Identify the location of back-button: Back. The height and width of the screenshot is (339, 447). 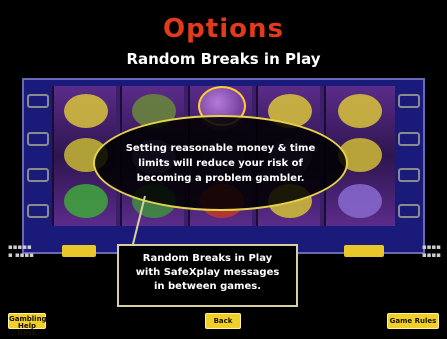
(223, 321).